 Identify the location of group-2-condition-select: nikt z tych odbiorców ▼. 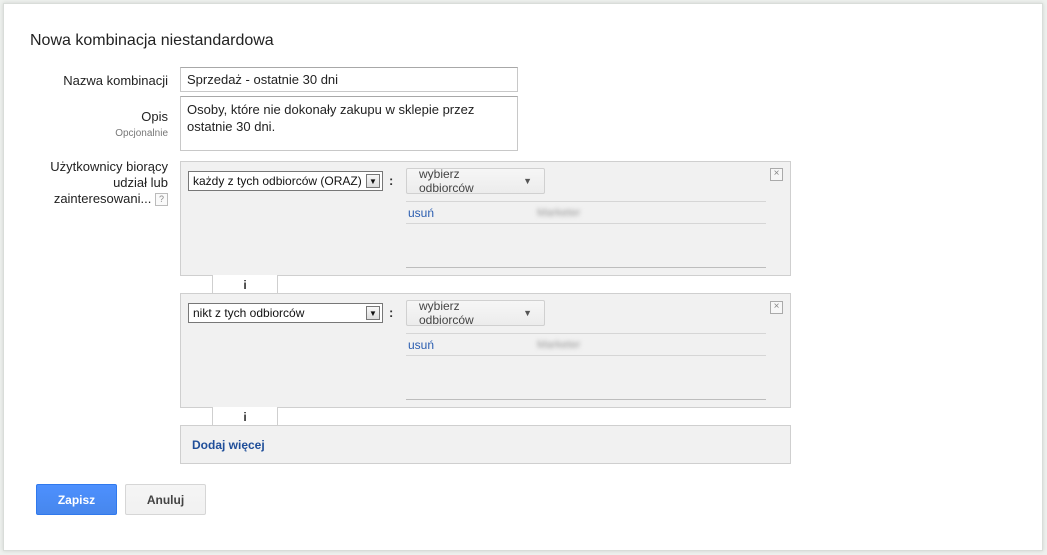
(285, 313).